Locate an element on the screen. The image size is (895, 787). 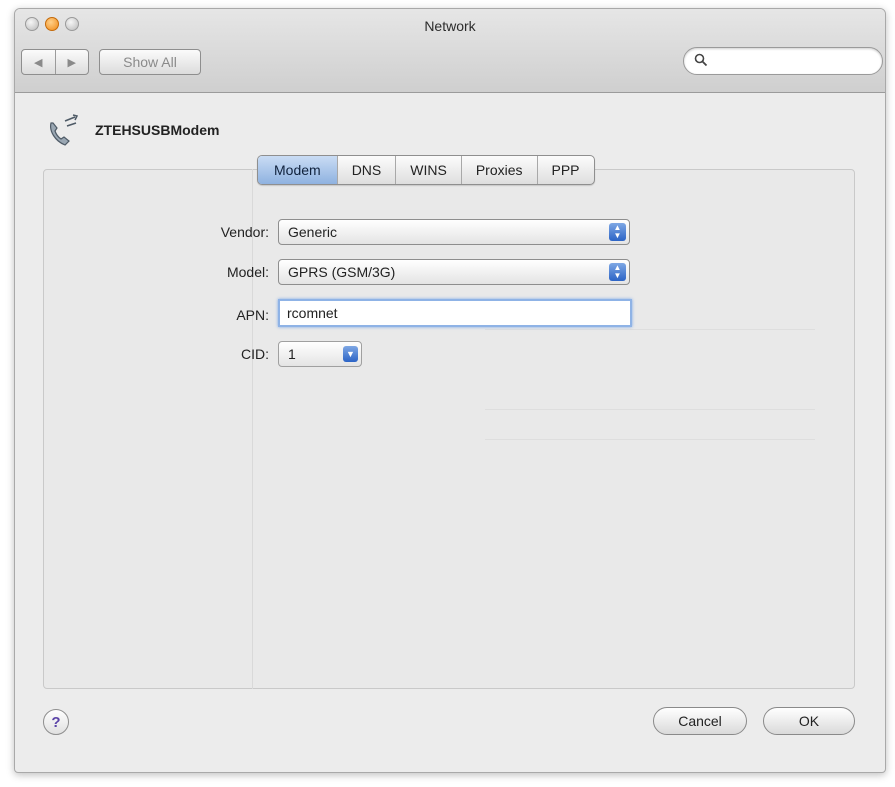
apn-label: APN: is located at coordinates (252, 315).